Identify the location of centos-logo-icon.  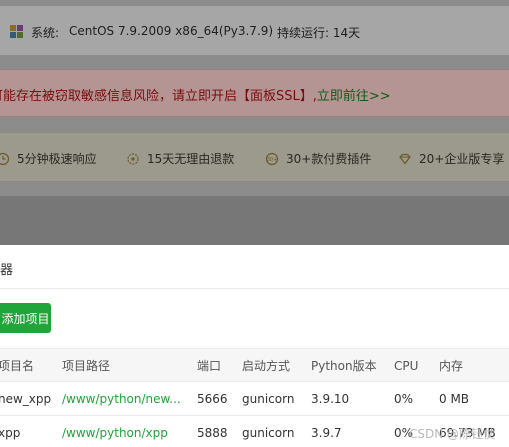
(17, 32).